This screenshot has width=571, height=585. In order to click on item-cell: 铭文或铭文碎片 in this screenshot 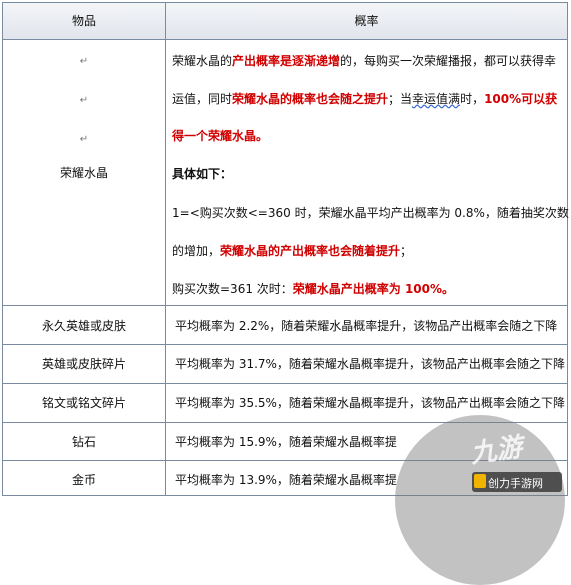, I will do `click(83, 403)`.